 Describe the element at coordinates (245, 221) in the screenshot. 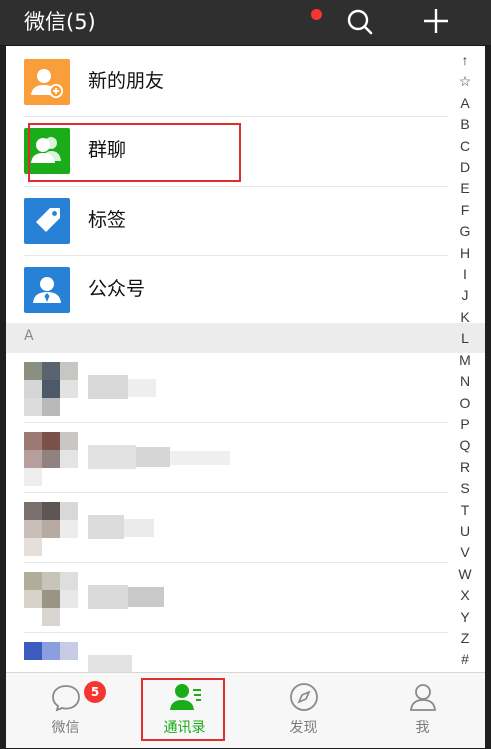

I see `menu-item-tags: 标签` at that location.